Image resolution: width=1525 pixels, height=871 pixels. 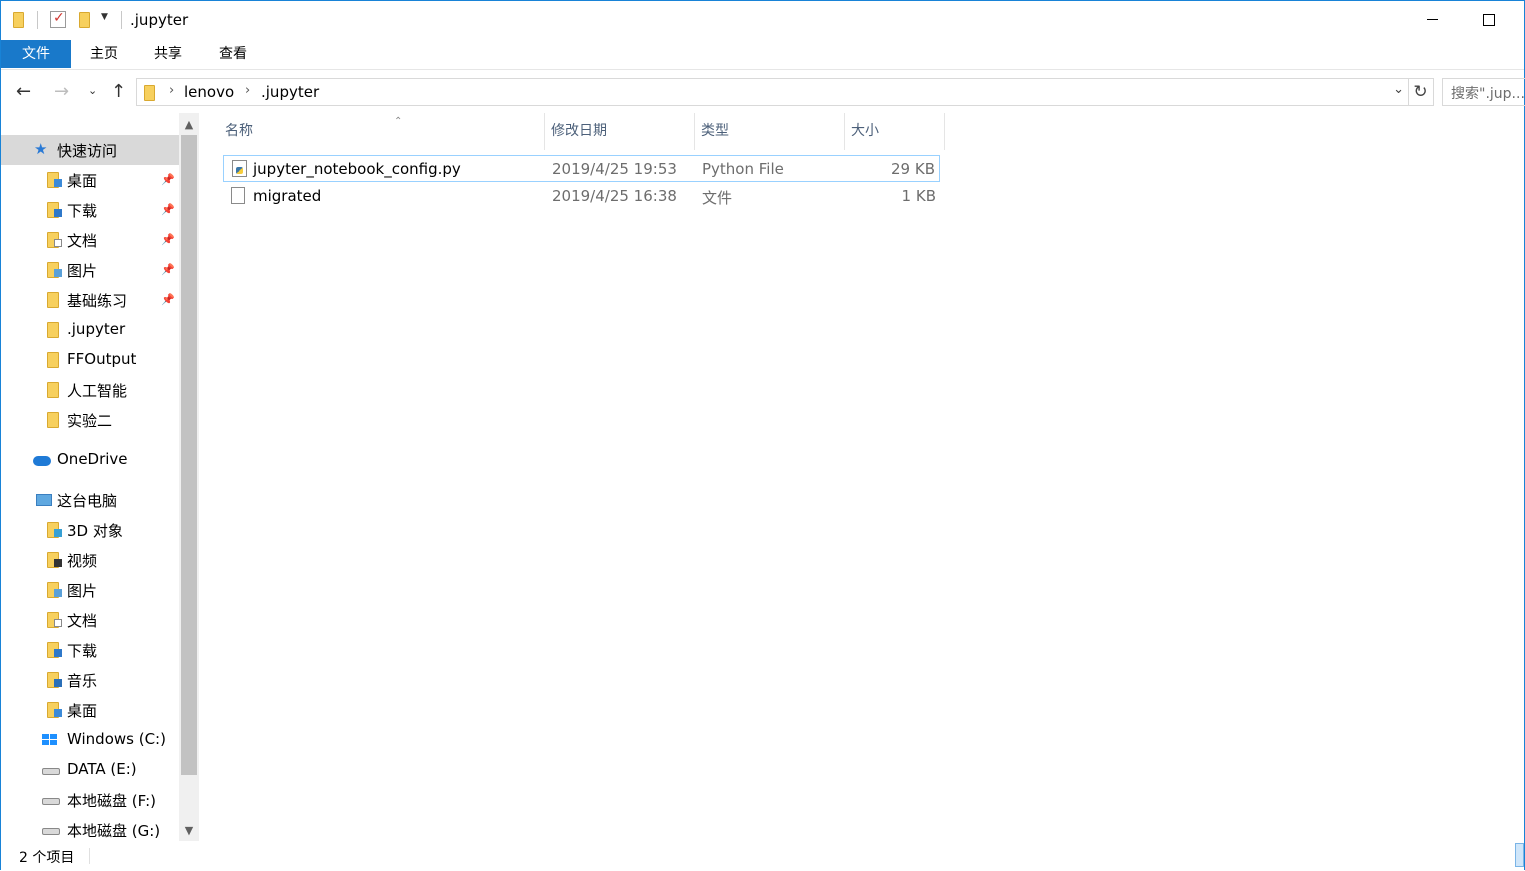 What do you see at coordinates (209, 92) in the screenshot?
I see `breadcrumb-lenovo: lenovo` at bounding box center [209, 92].